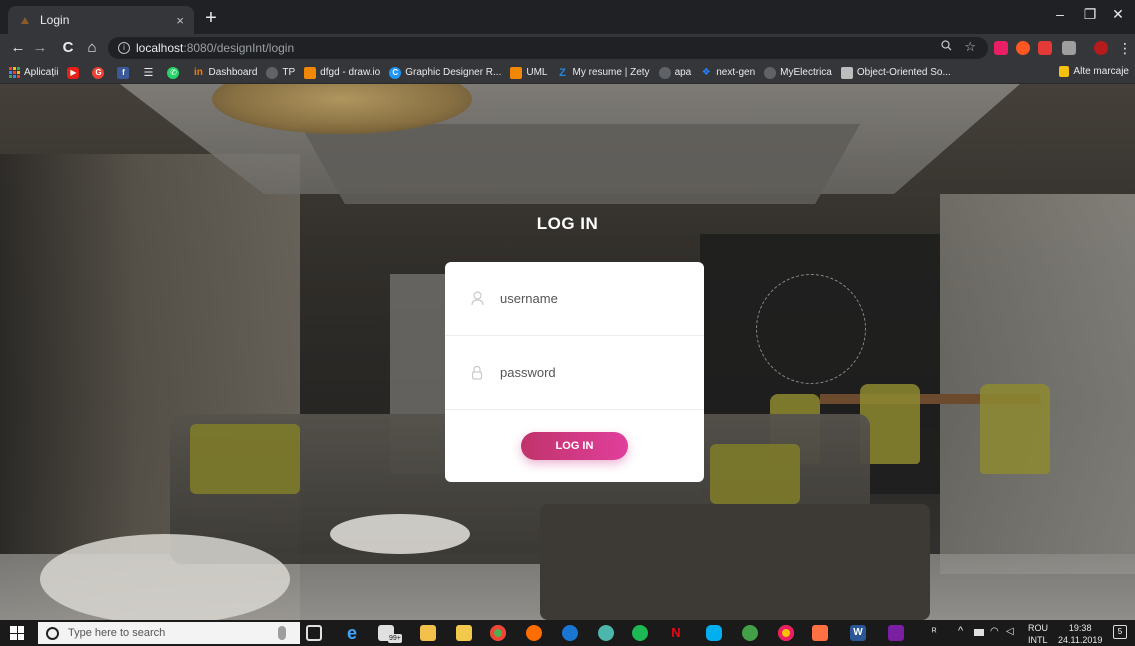  Describe the element at coordinates (18, 48) in the screenshot. I see `back-button: ←` at that location.